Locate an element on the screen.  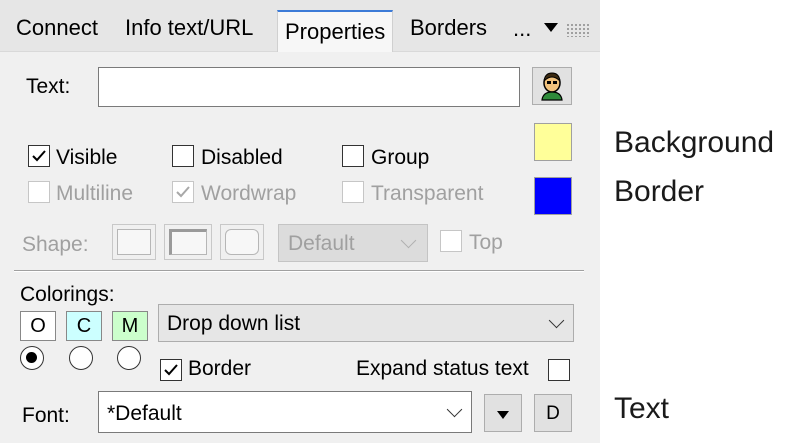
coloring-c-radio is located at coordinates (81, 358).